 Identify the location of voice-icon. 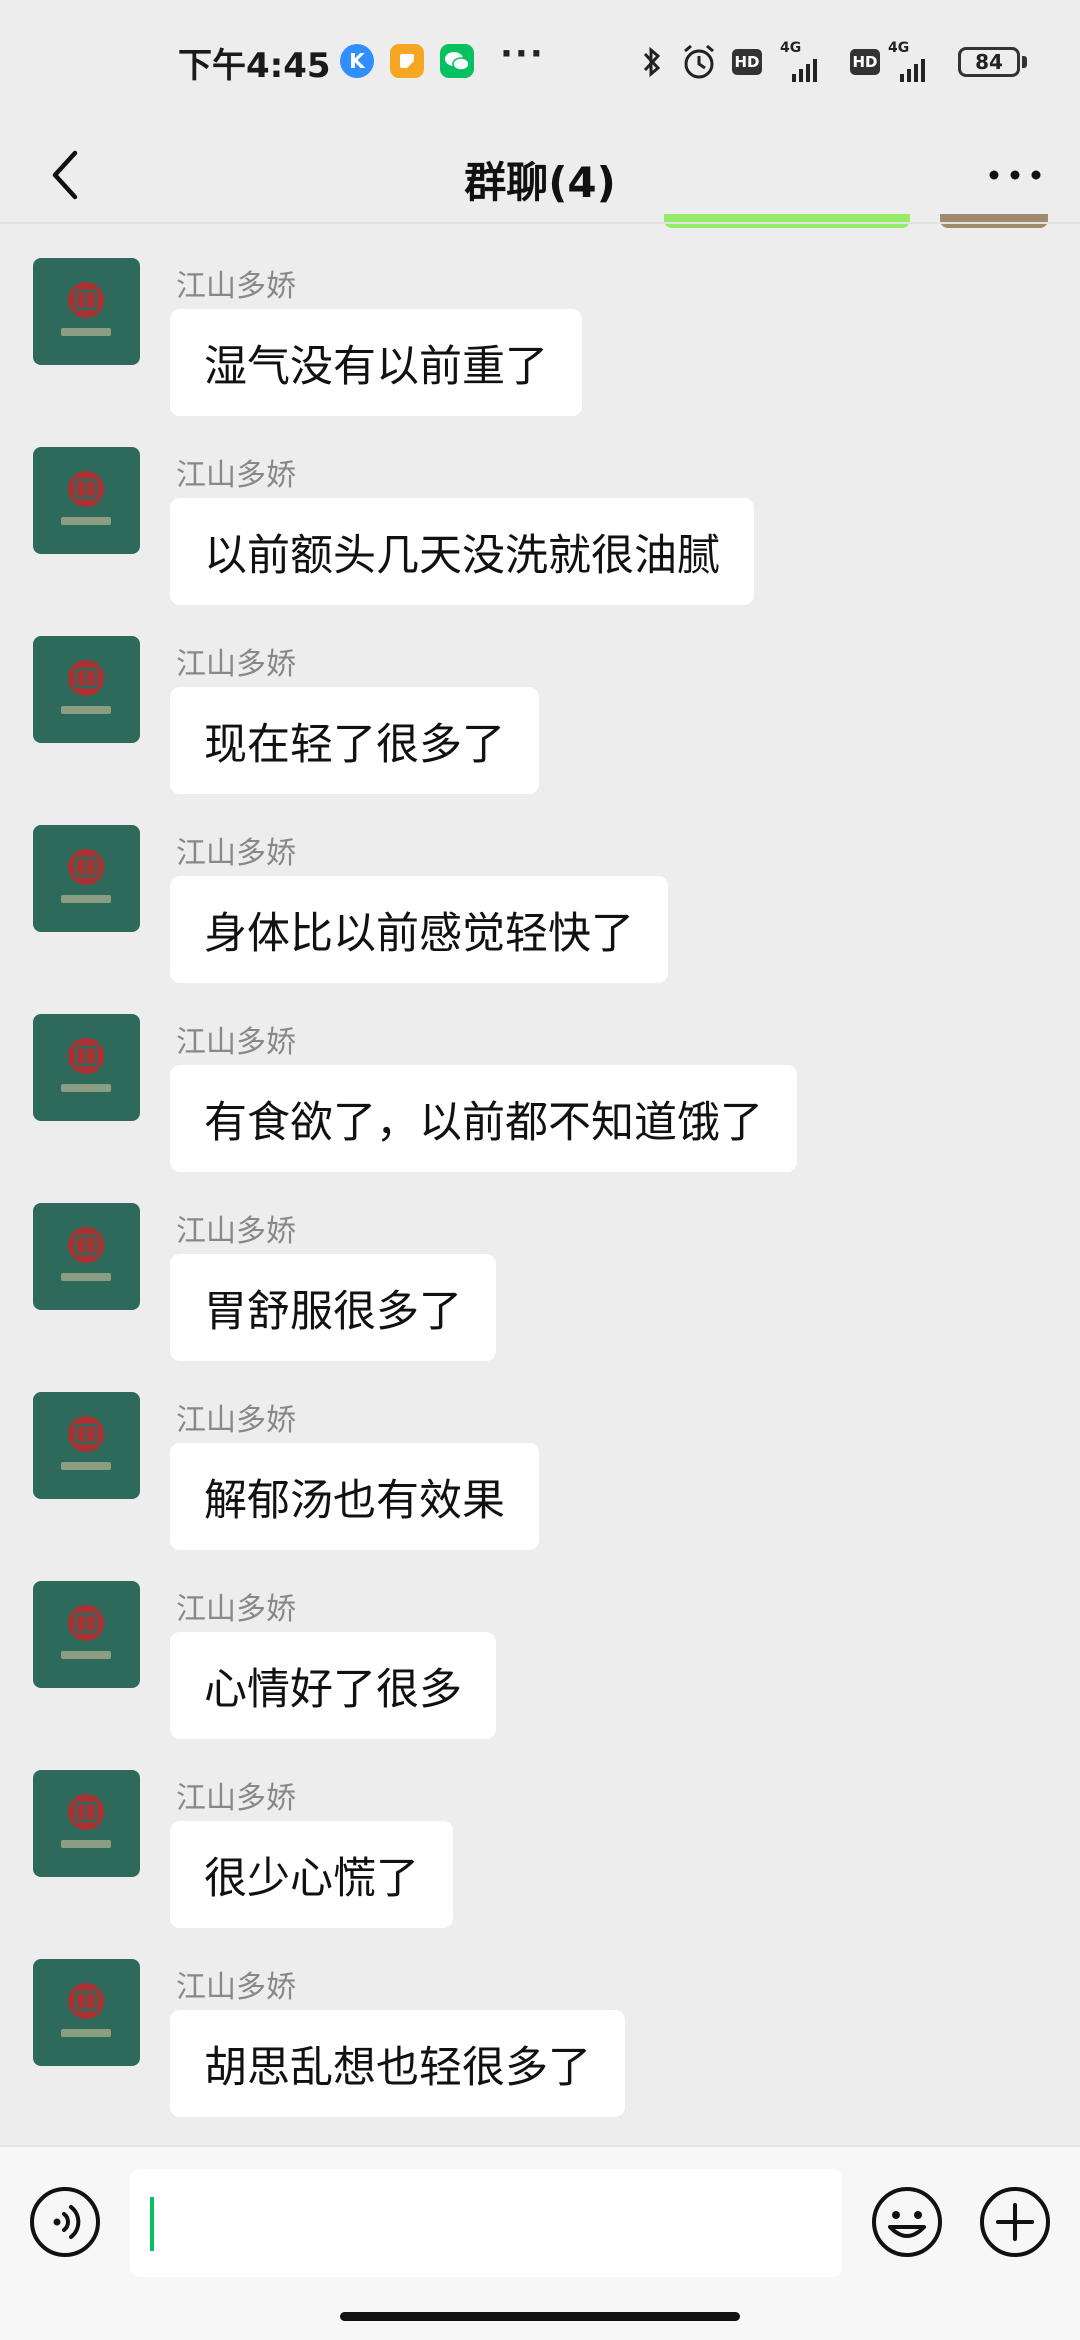
(65, 2222).